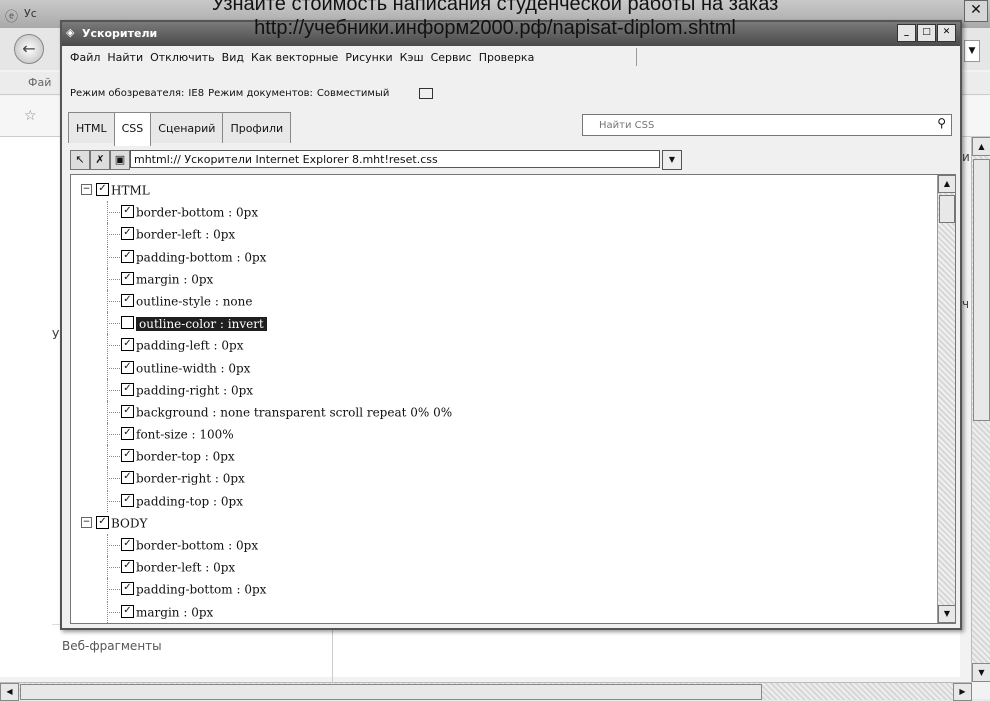 This screenshot has height=701, width=990. What do you see at coordinates (368, 57) in the screenshot?
I see `menu-images: Рисунки` at bounding box center [368, 57].